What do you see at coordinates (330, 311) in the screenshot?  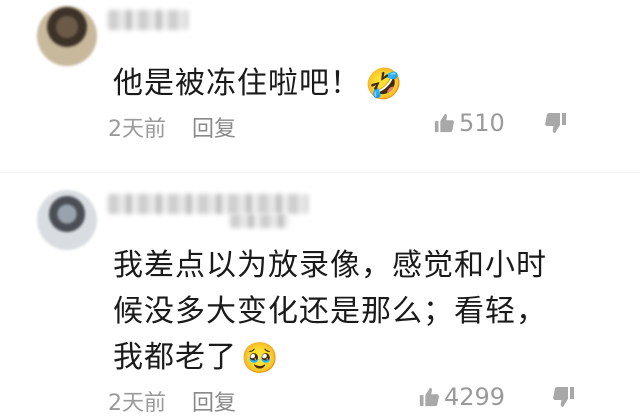 I see `comment-text-line: 候没多大变化还是那么；看轻，` at bounding box center [330, 311].